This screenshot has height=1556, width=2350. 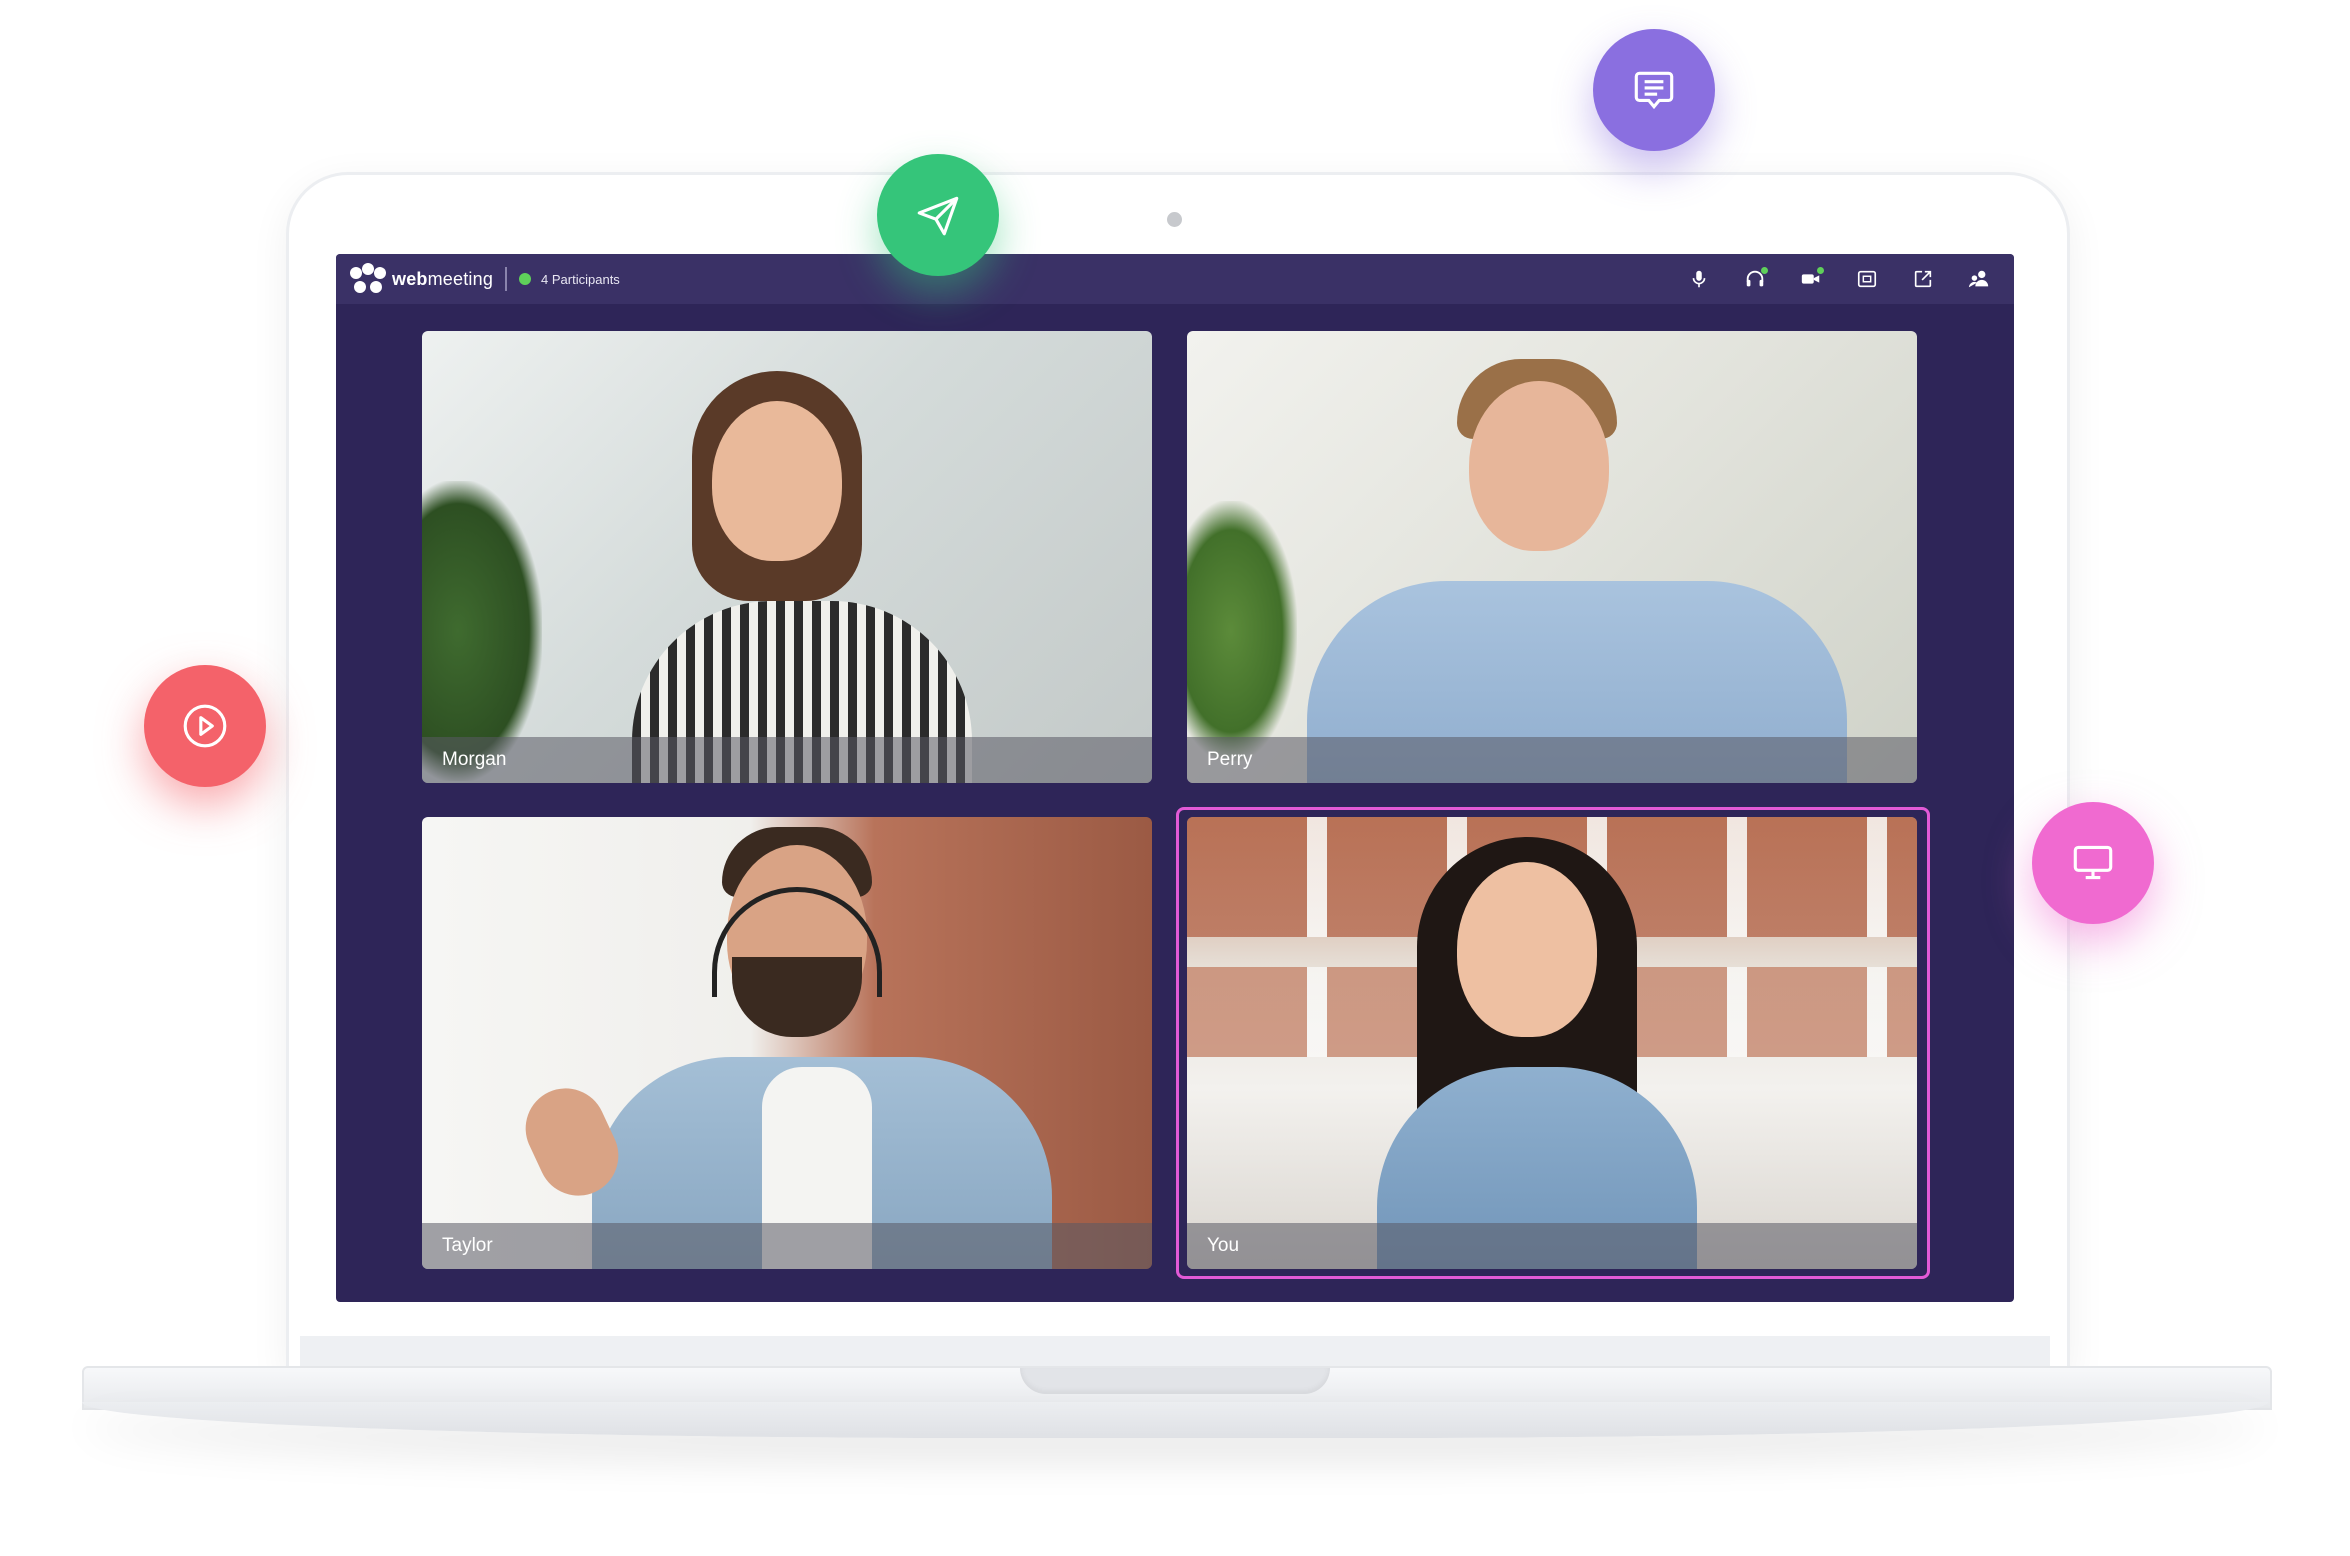 I want to click on brand-logo: webmeeting, so click(x=421, y=279).